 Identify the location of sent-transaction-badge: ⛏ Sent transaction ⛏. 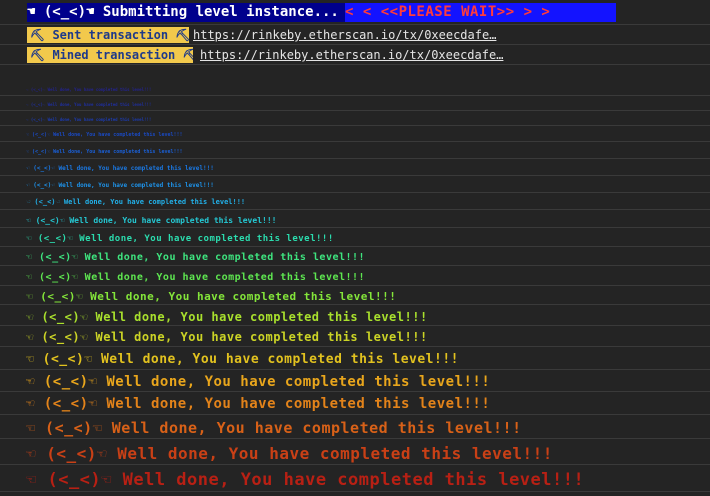
(108, 35).